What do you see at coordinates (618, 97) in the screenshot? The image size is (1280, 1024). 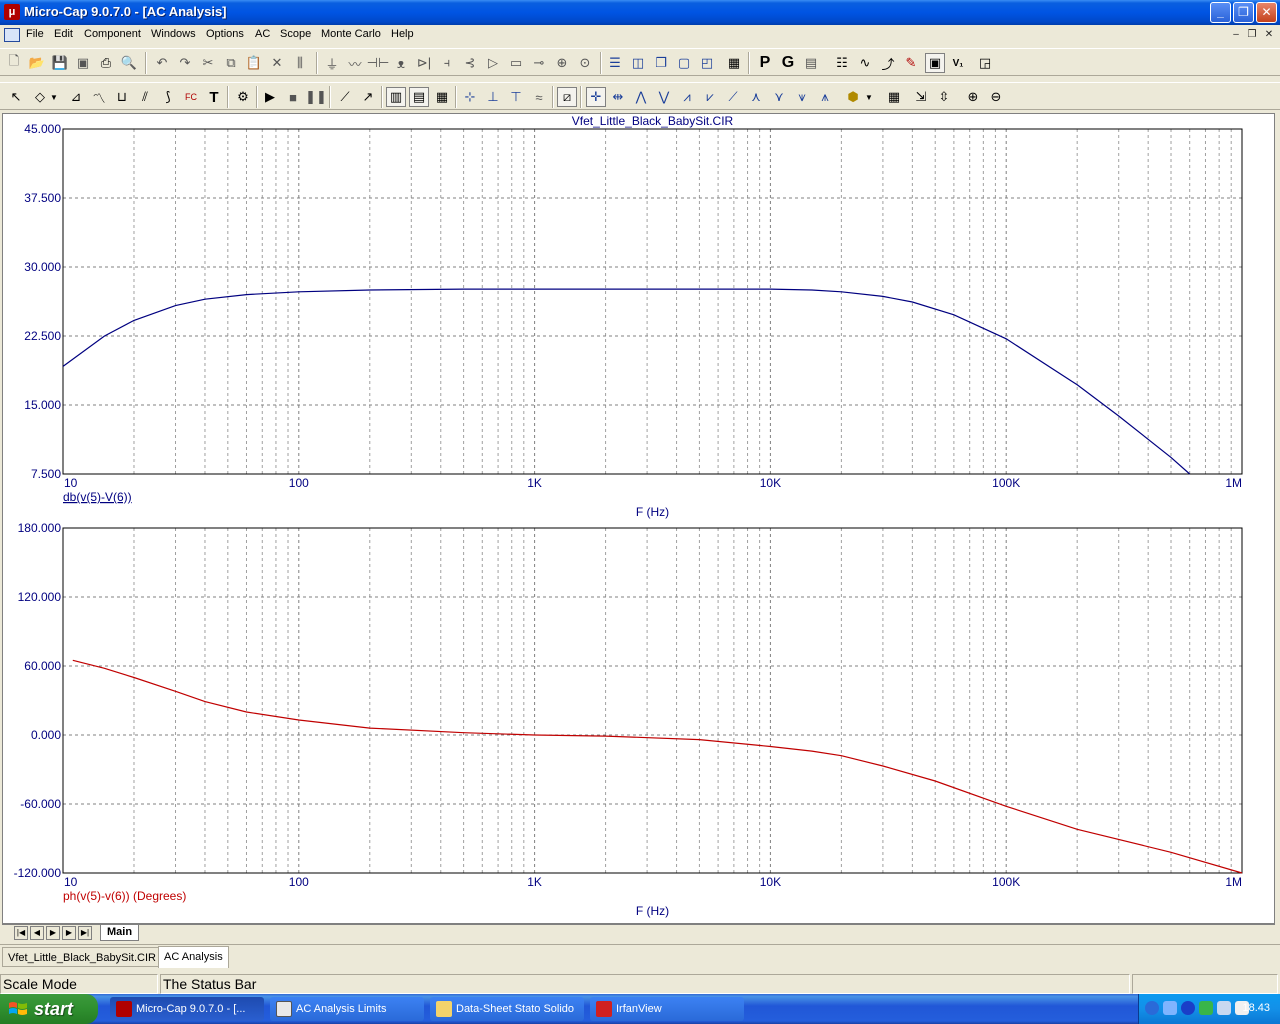 I see `cursor-next-icon: ⇹` at bounding box center [618, 97].